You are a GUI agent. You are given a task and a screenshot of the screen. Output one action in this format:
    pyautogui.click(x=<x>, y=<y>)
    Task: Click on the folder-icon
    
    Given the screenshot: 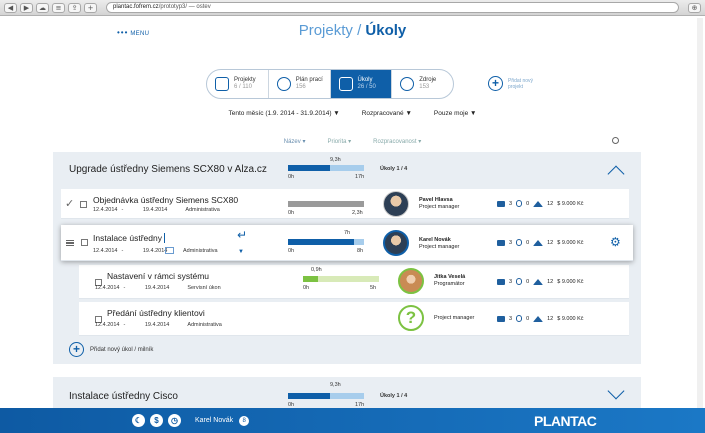 What is the action you would take?
    pyautogui.click(x=222, y=84)
    